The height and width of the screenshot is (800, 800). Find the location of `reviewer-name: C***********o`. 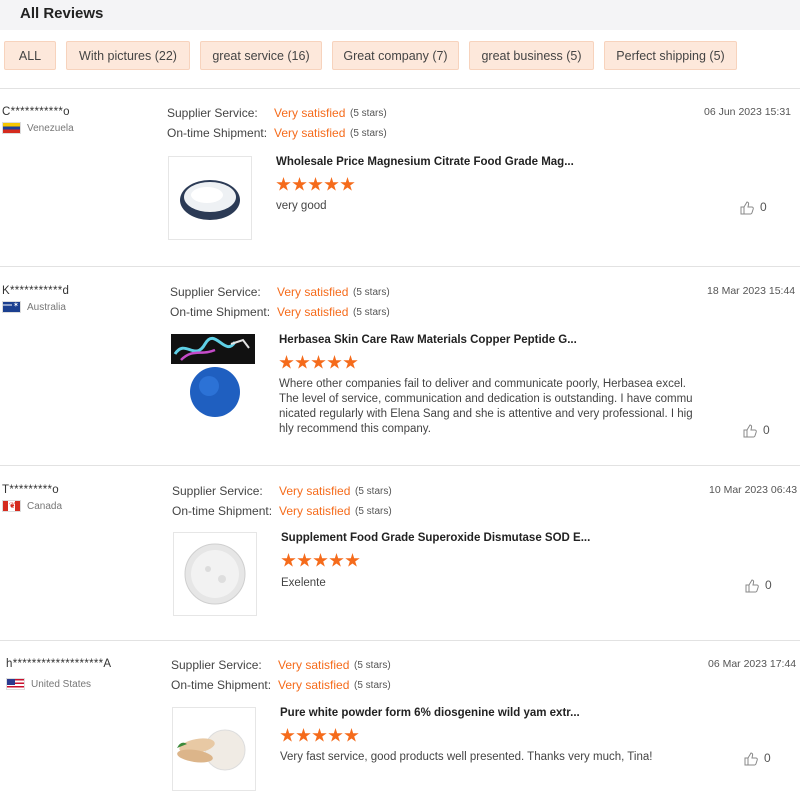

reviewer-name: C***********o is located at coordinates (36, 112).